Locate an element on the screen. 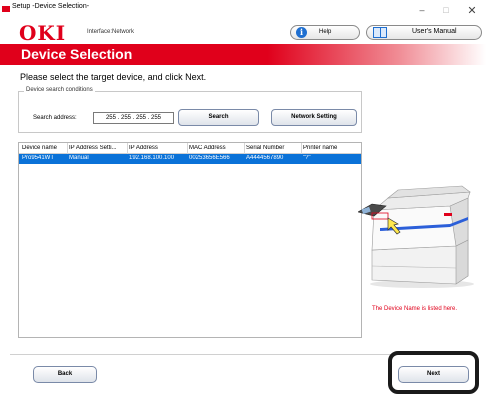 The image size is (486, 394). printer-image is located at coordinates (415, 236).